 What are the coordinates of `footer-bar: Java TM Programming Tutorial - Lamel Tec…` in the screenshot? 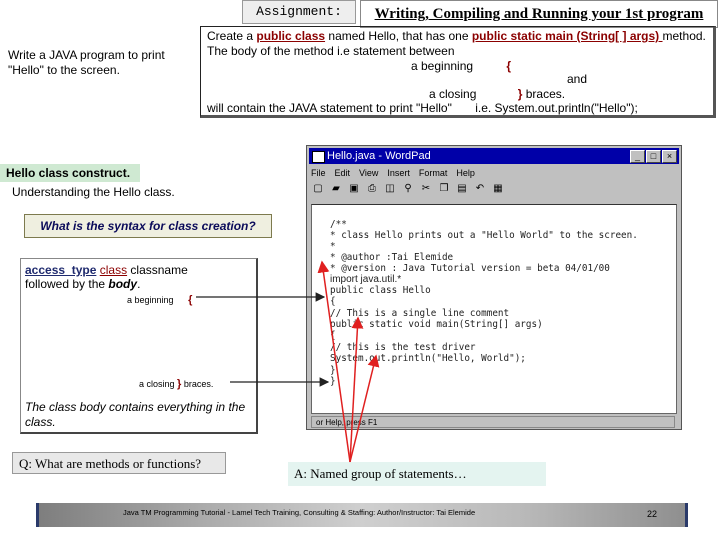 It's located at (362, 515).